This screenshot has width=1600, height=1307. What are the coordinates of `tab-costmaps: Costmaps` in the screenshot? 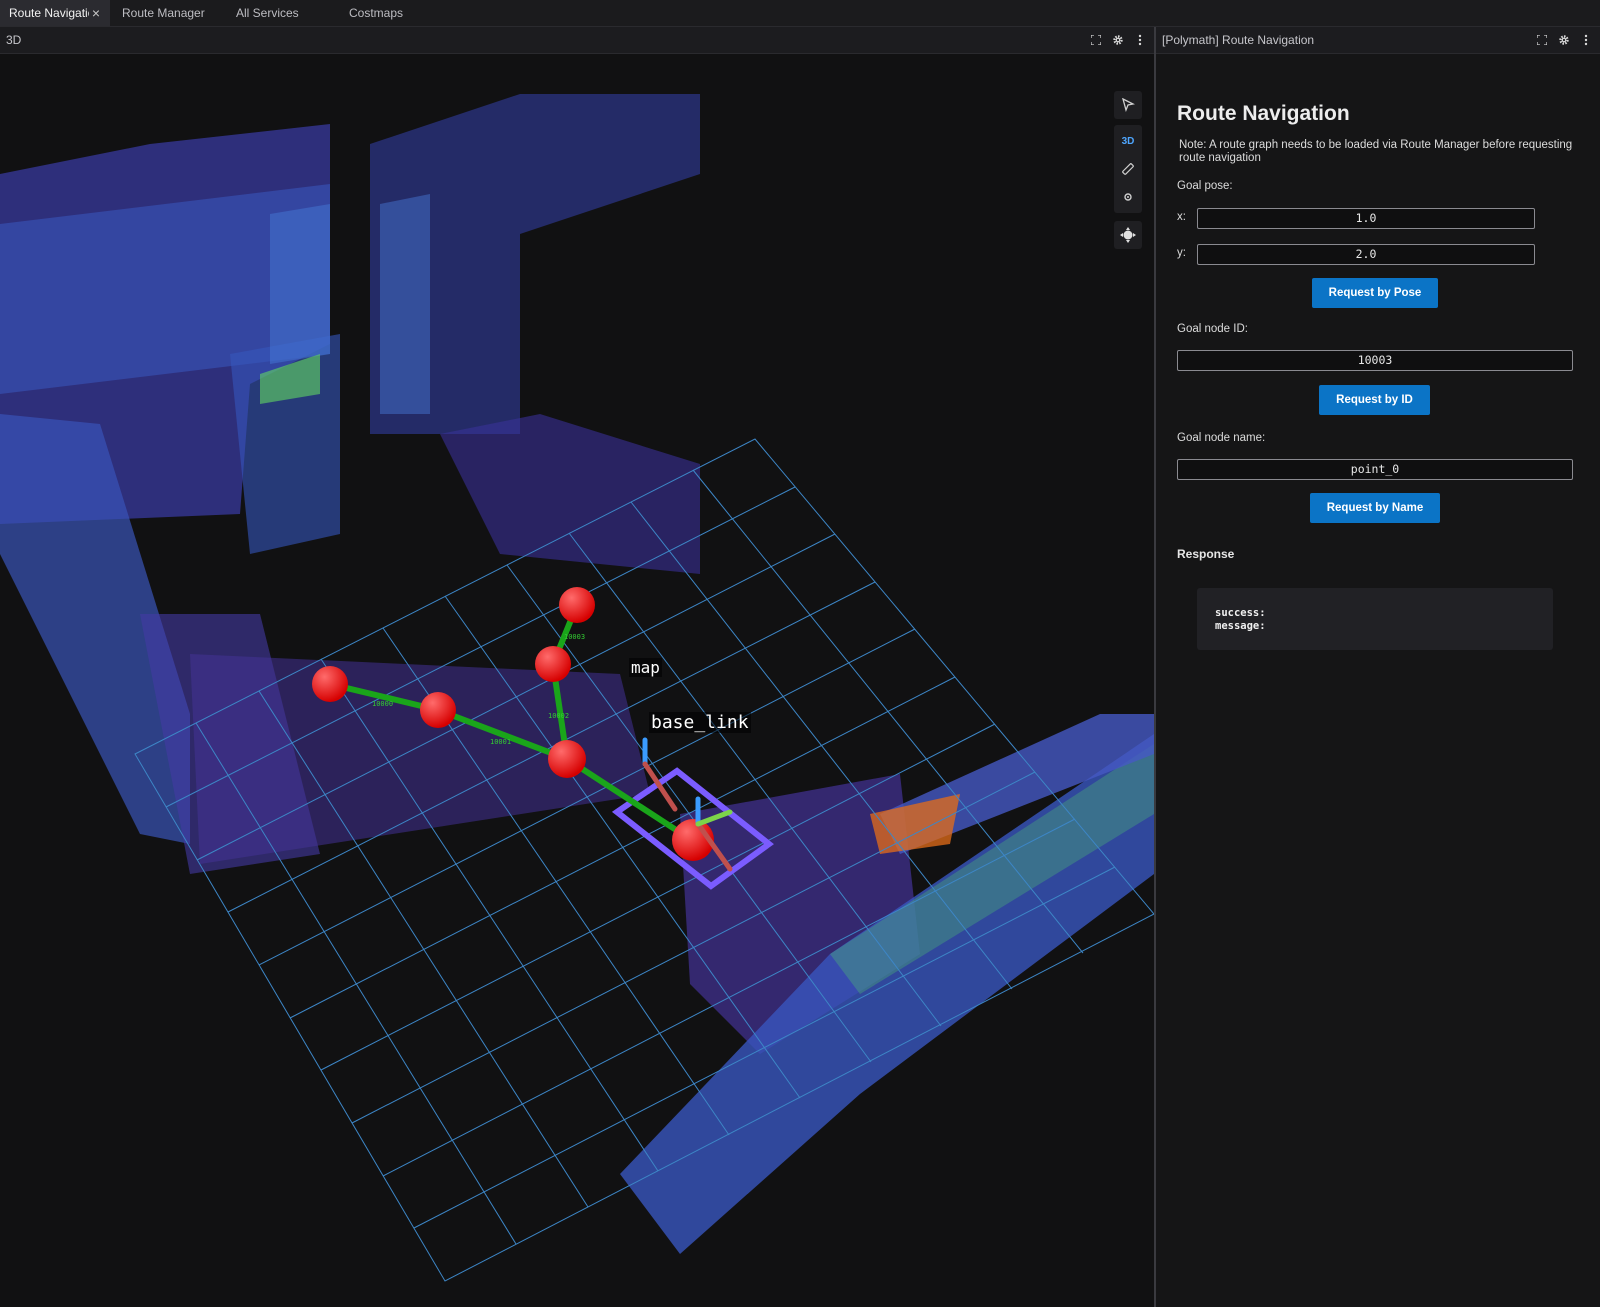 It's located at (376, 13).